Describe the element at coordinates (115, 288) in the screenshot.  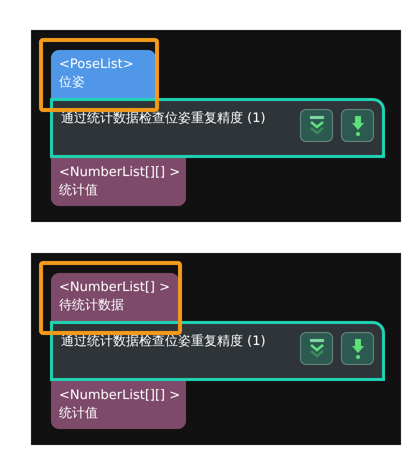
I see `port-type: <NumberList[] >` at that location.